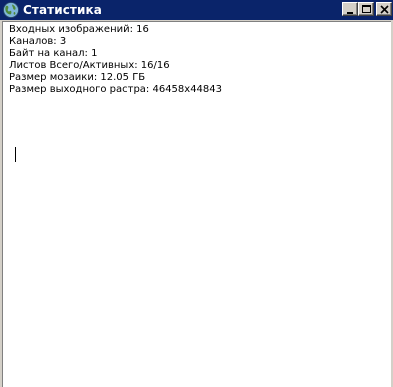 The image size is (393, 387). I want to click on window-controls, so click(367, 9).